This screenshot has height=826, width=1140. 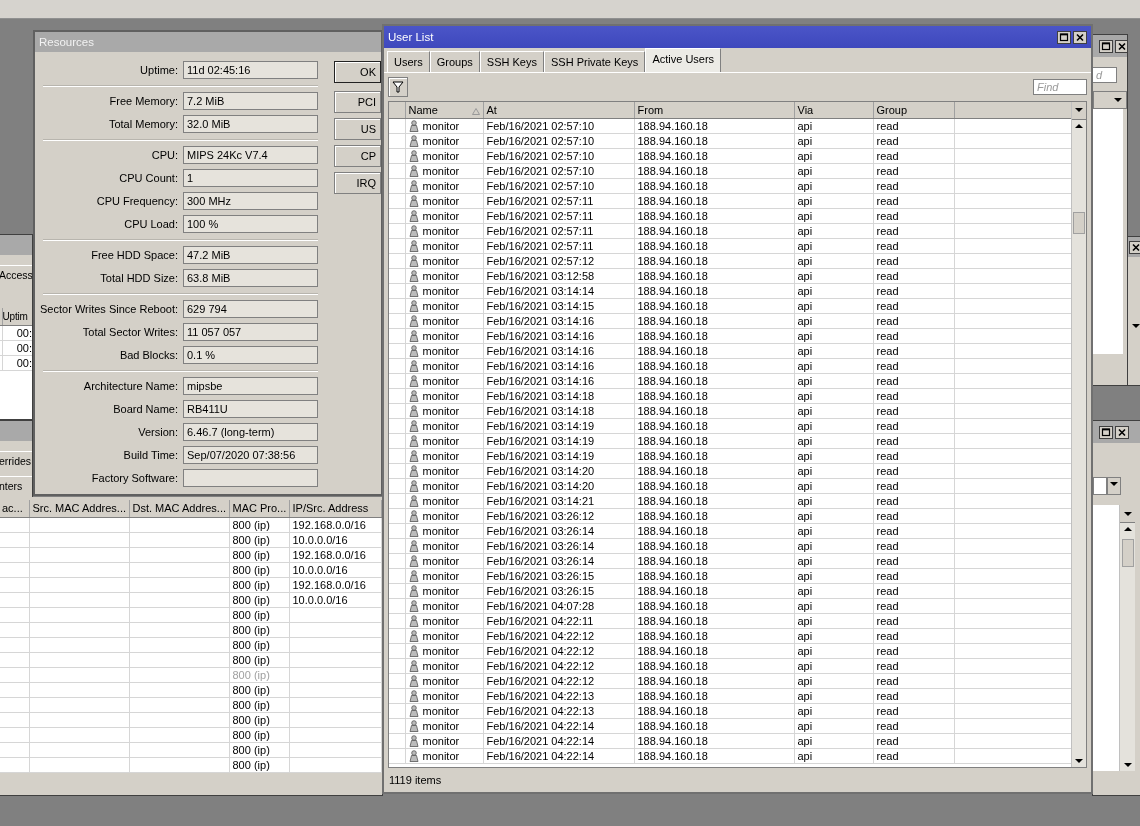 What do you see at coordinates (145, 409) in the screenshot?
I see `field-label: Board Name:` at bounding box center [145, 409].